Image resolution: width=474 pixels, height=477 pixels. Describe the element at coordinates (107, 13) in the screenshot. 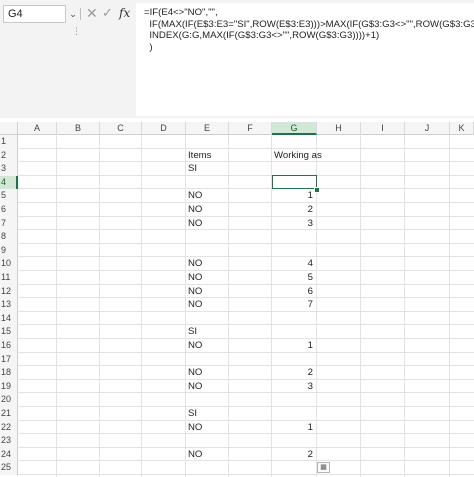

I see `enter-icon: ✓` at that location.